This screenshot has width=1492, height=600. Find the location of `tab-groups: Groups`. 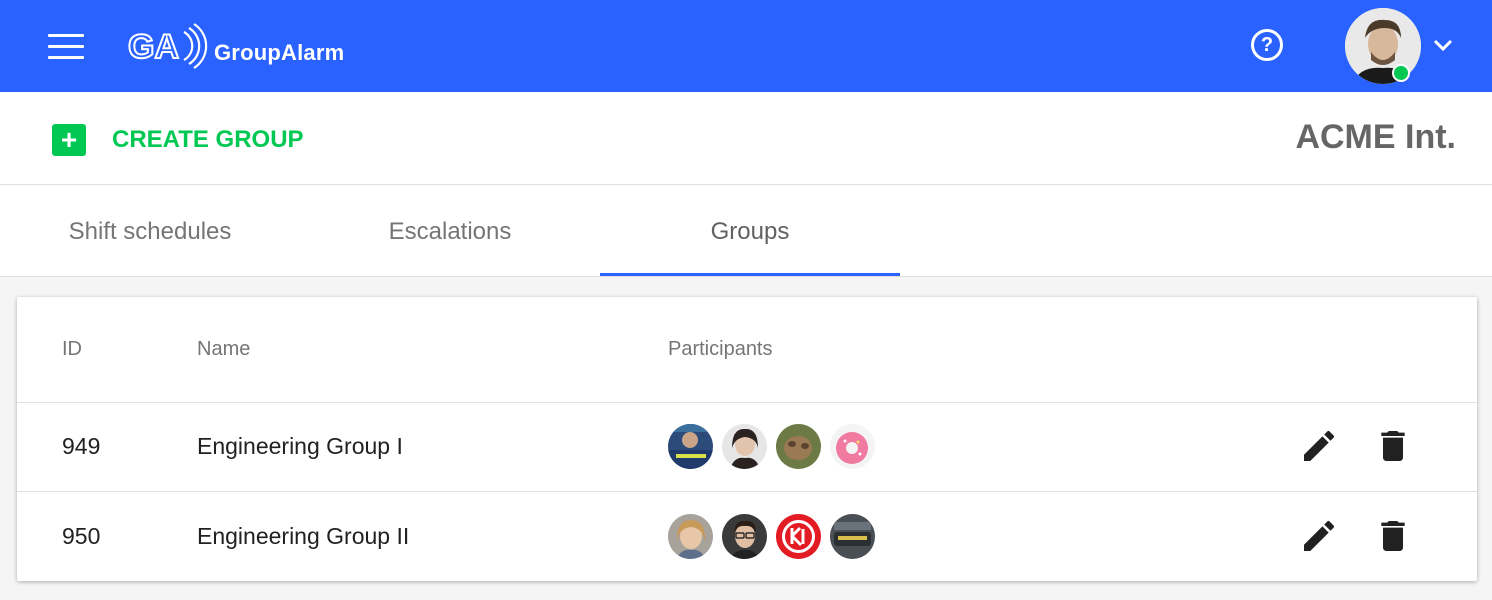

tab-groups: Groups is located at coordinates (750, 230).